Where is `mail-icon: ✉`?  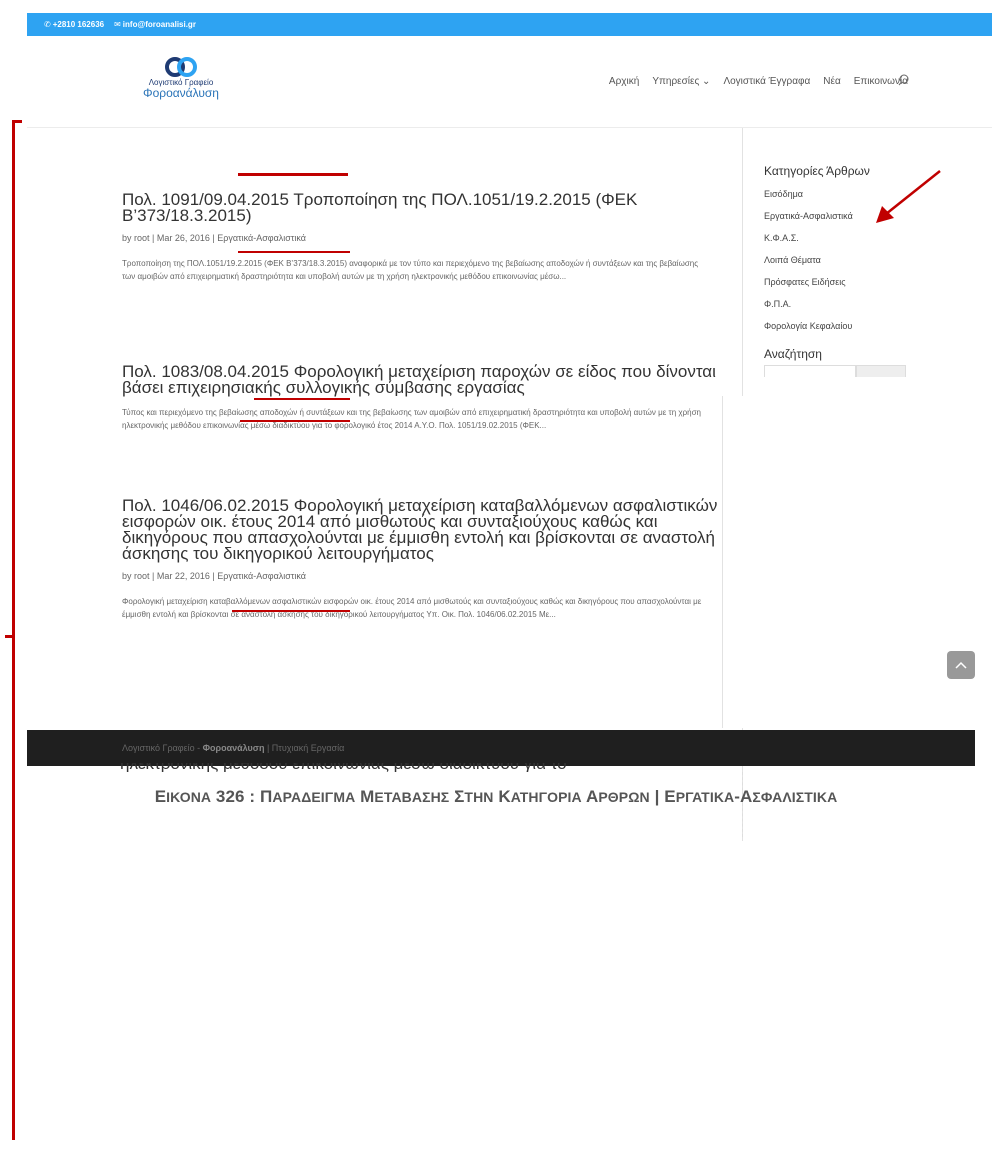 mail-icon: ✉ is located at coordinates (117, 24).